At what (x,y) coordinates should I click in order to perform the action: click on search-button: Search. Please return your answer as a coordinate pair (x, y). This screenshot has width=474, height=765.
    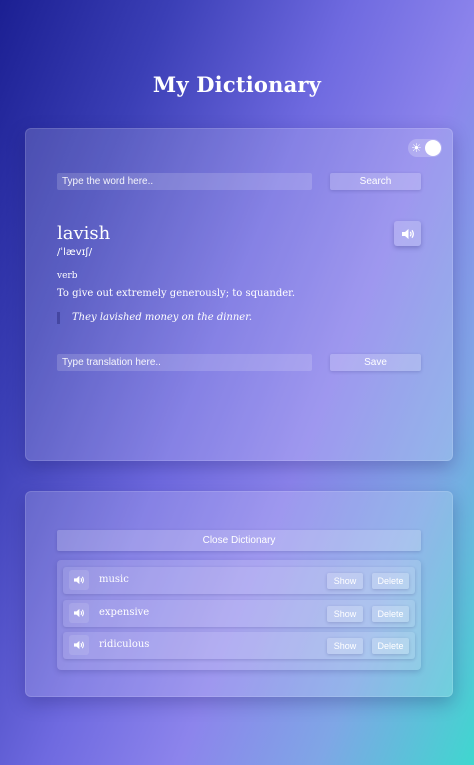
    Looking at the image, I should click on (375, 181).